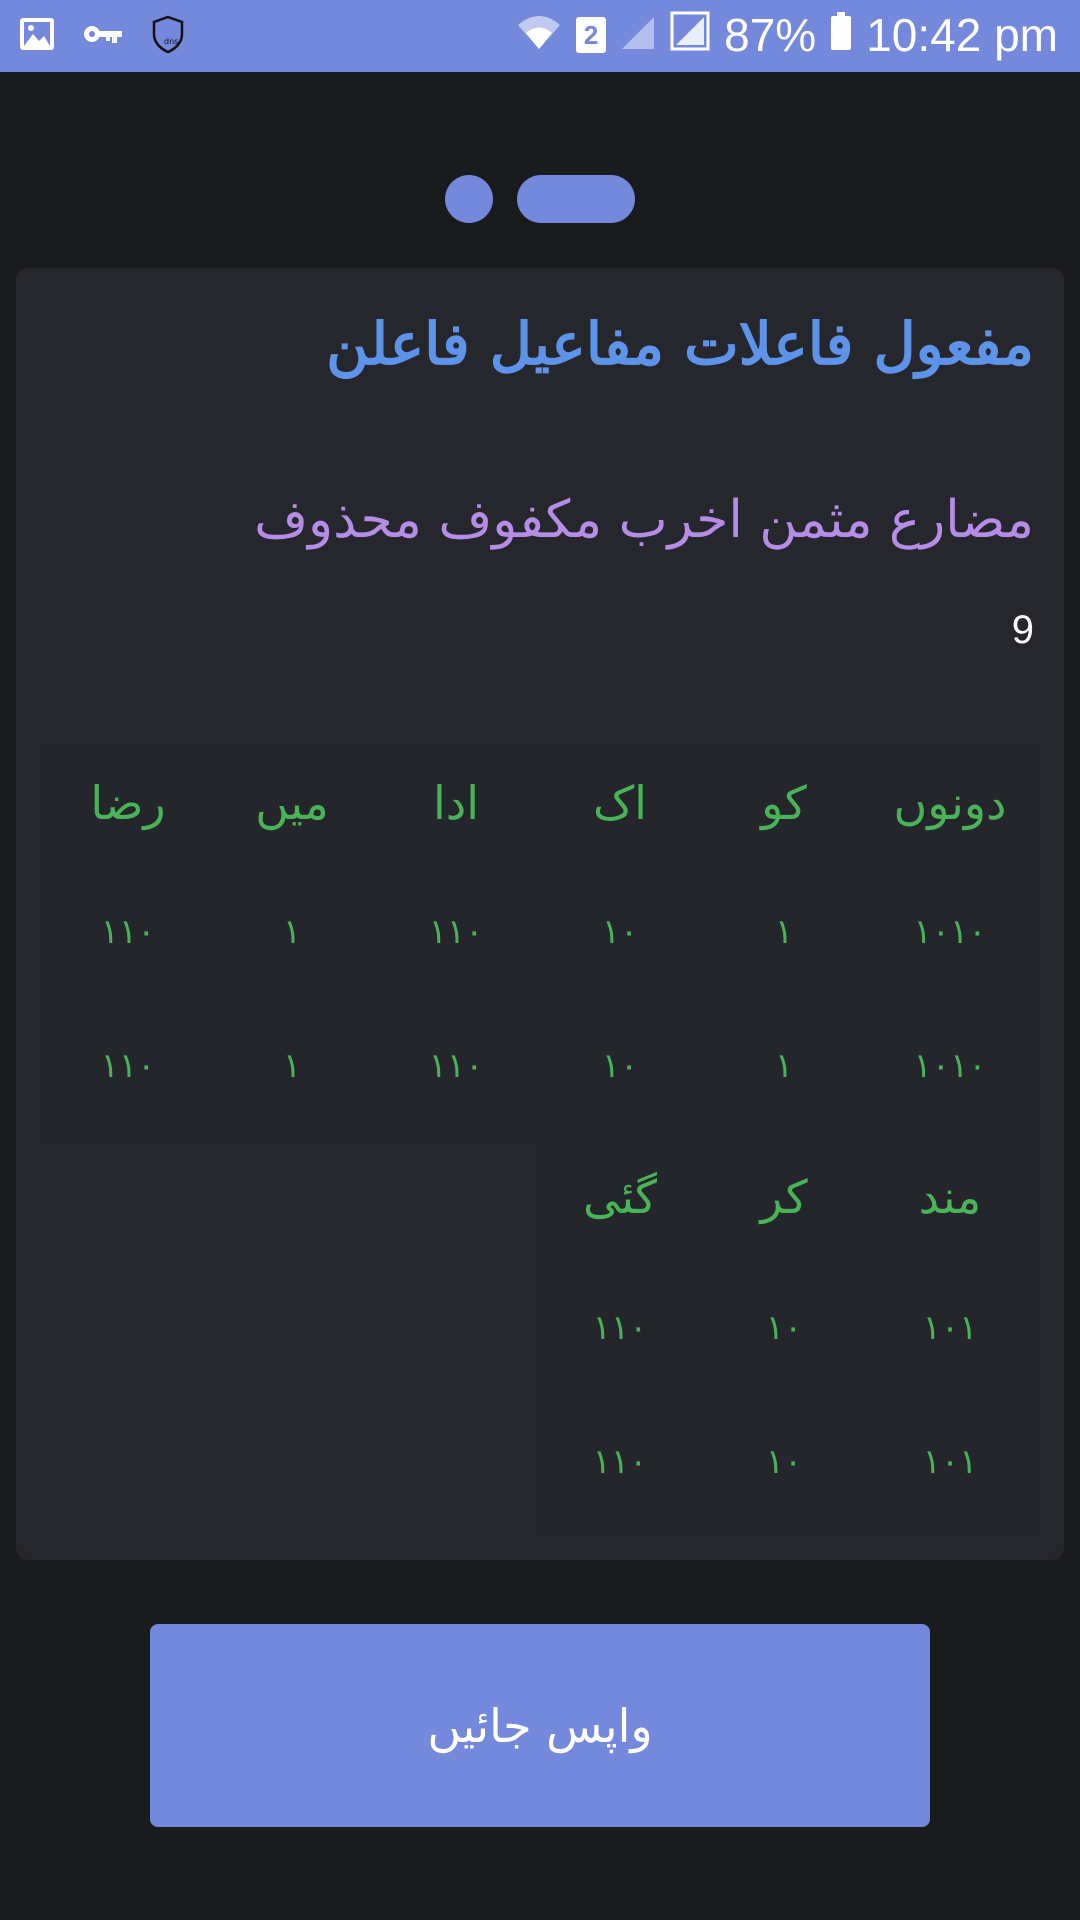  Describe the element at coordinates (841, 35) in the screenshot. I see `battery-icon` at that location.